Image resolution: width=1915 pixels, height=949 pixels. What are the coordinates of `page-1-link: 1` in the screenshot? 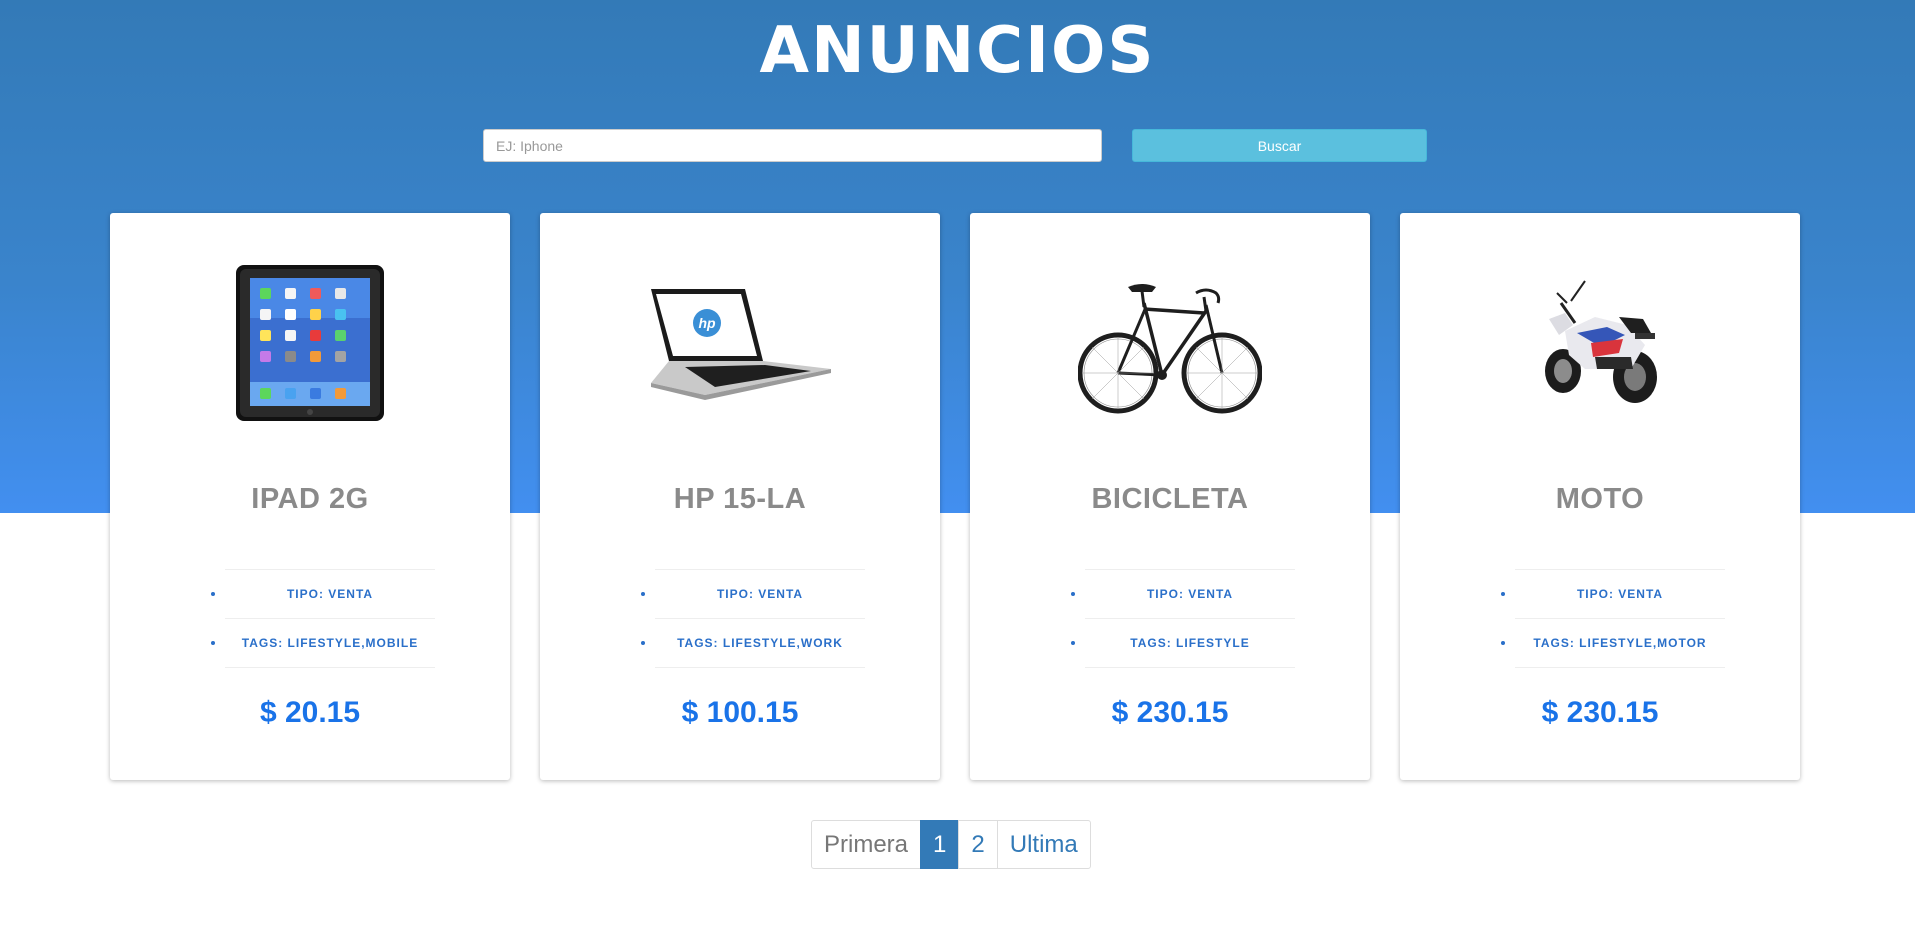 It's located at (940, 844).